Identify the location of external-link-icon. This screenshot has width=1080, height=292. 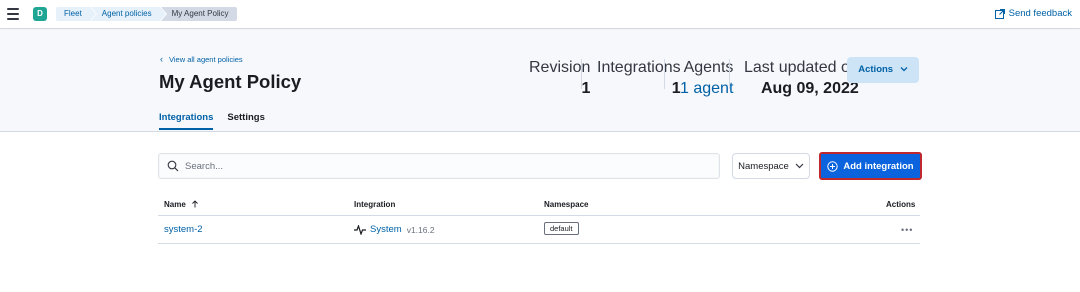
(999, 13).